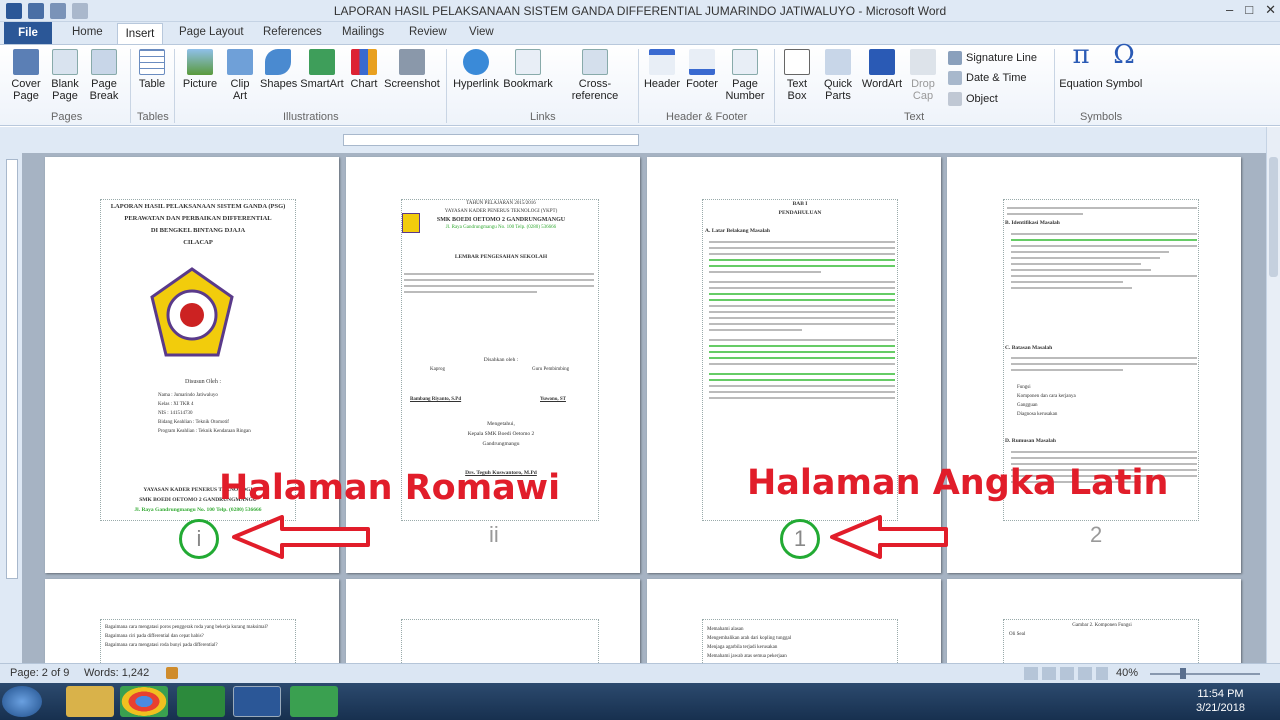 This screenshot has height=720, width=1280. What do you see at coordinates (1066, 673) in the screenshot?
I see `view-buttons` at bounding box center [1066, 673].